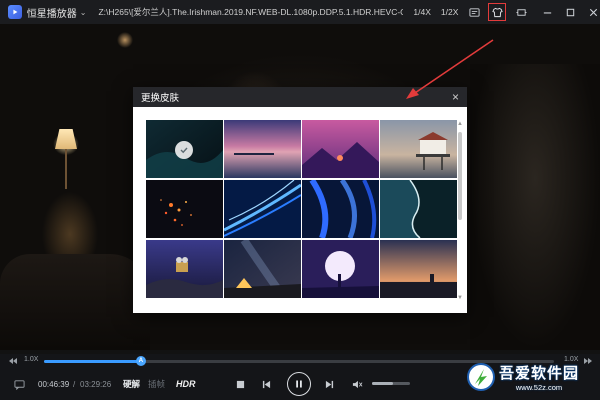 The width and height of the screenshot is (600, 400). What do you see at coordinates (460, 298) in the screenshot?
I see `scroll-down-icon: ▼` at bounding box center [460, 298].